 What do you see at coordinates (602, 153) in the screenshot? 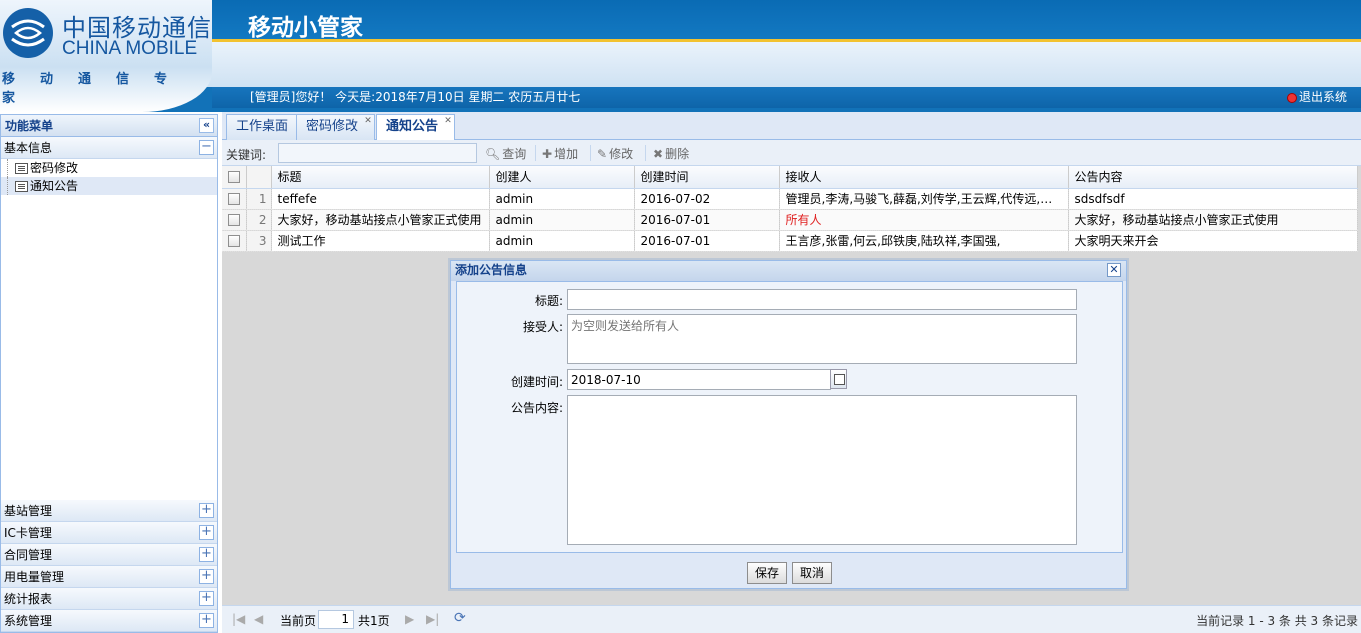
I see `edit-icon: ✎` at bounding box center [602, 153].